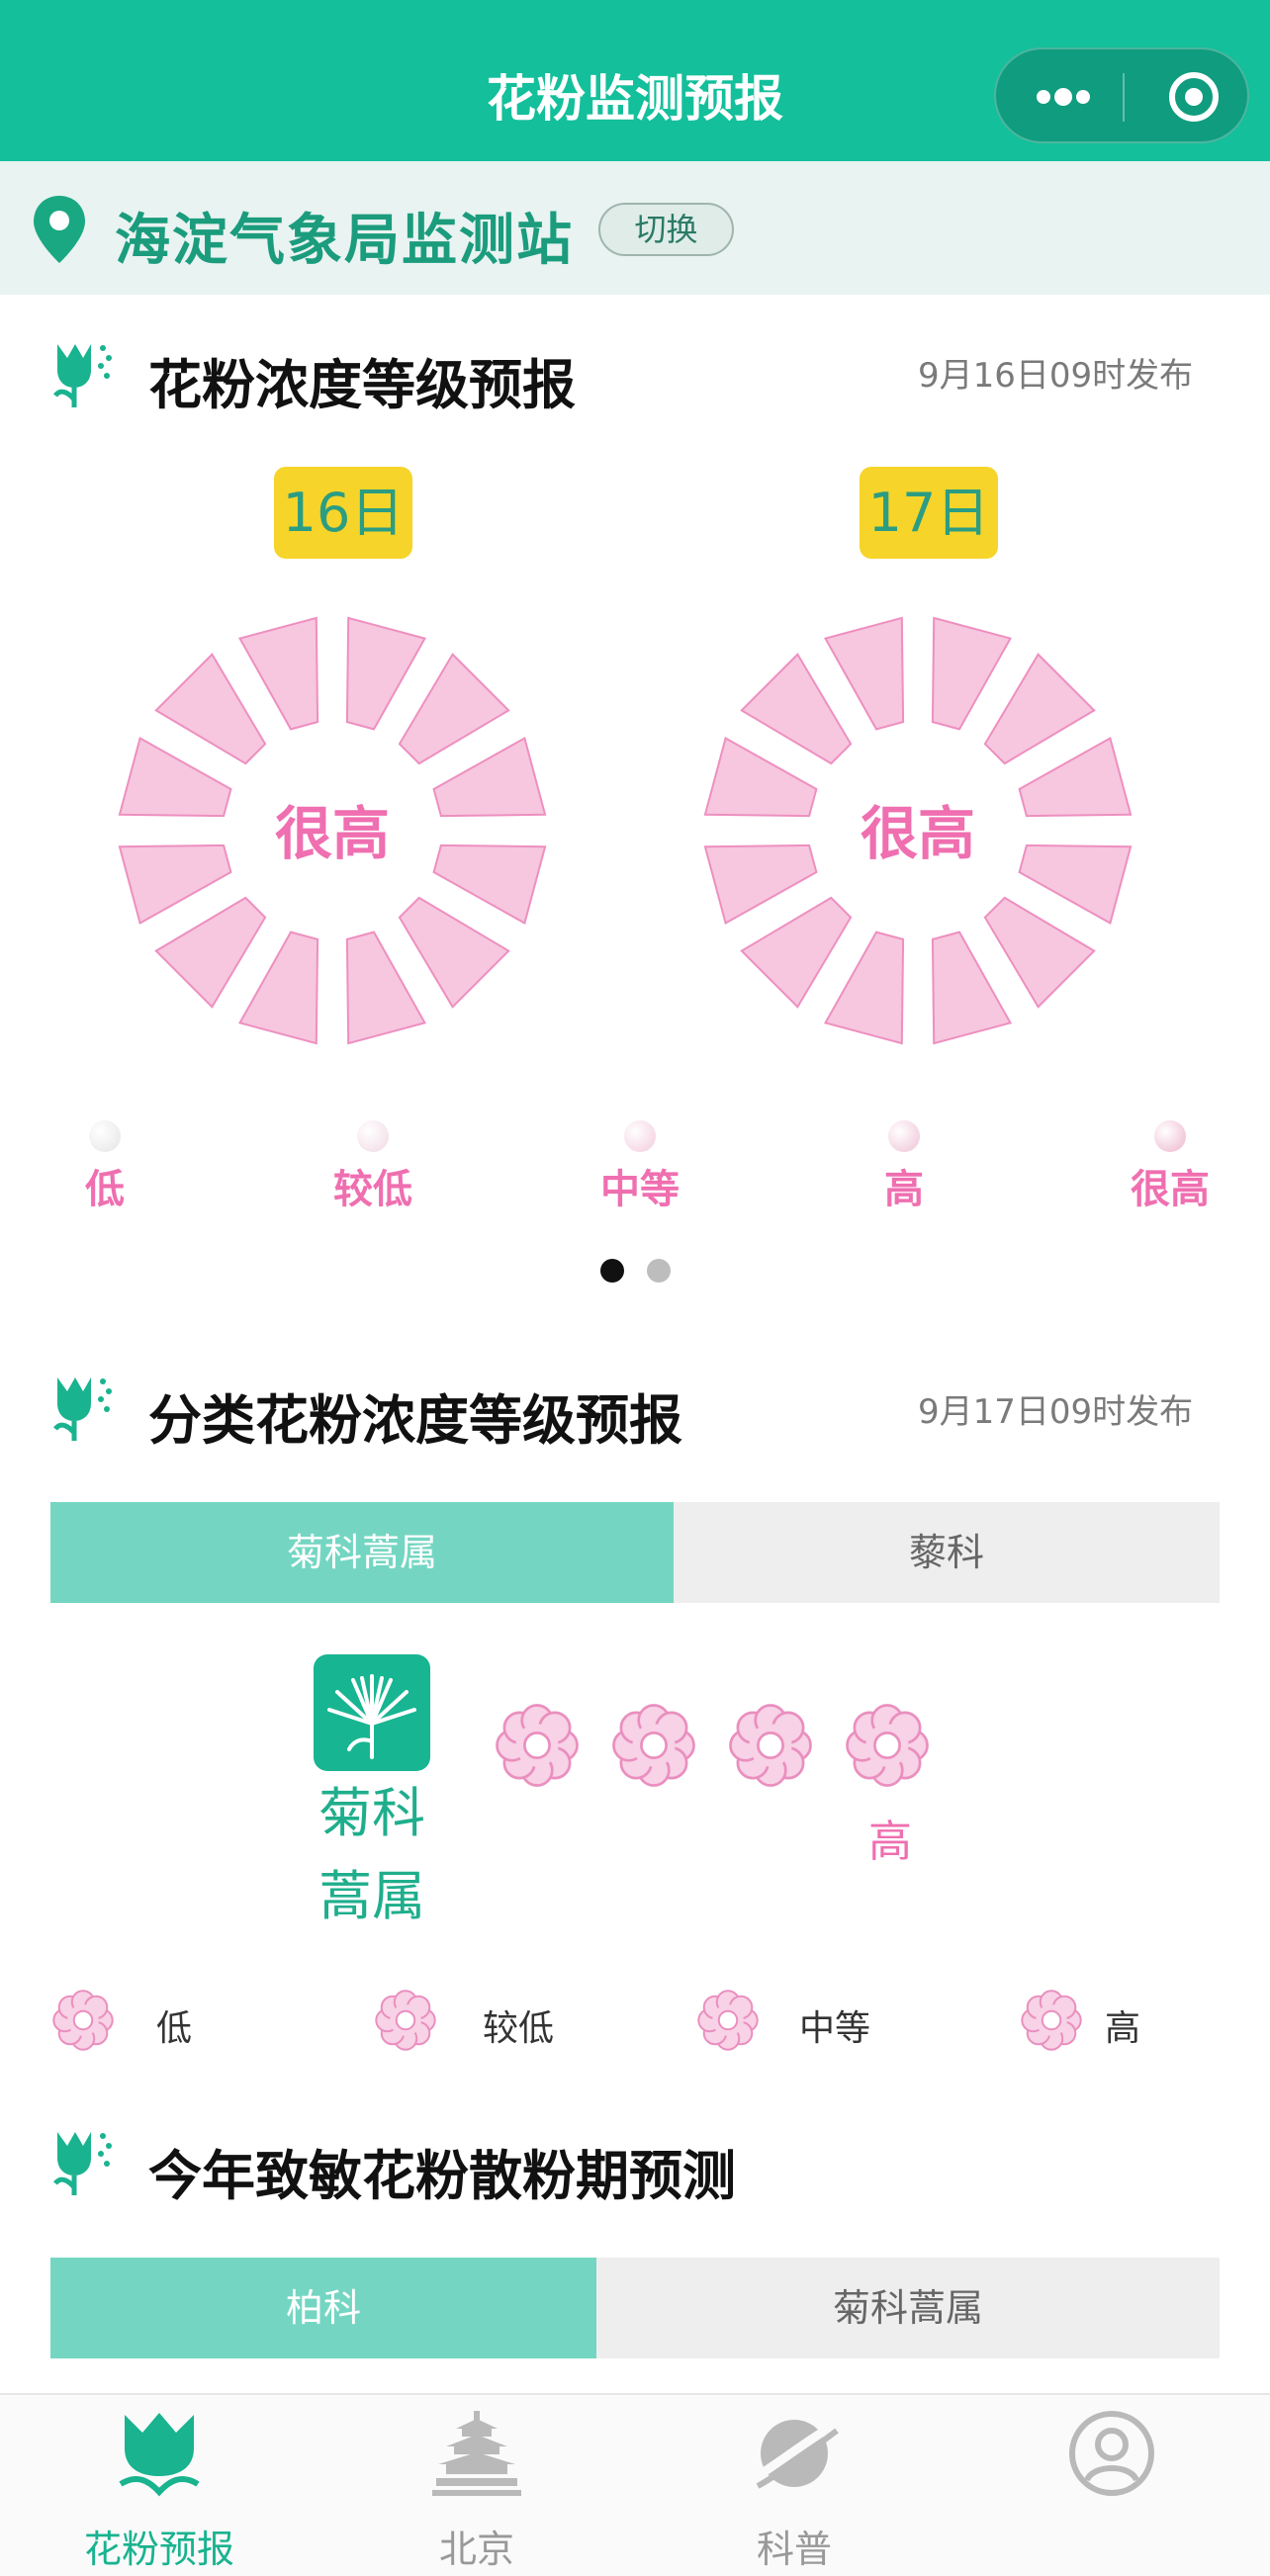  Describe the element at coordinates (908, 2308) in the screenshot. I see `tab-compositae-artemisia-season: 菊科蒿属` at that location.